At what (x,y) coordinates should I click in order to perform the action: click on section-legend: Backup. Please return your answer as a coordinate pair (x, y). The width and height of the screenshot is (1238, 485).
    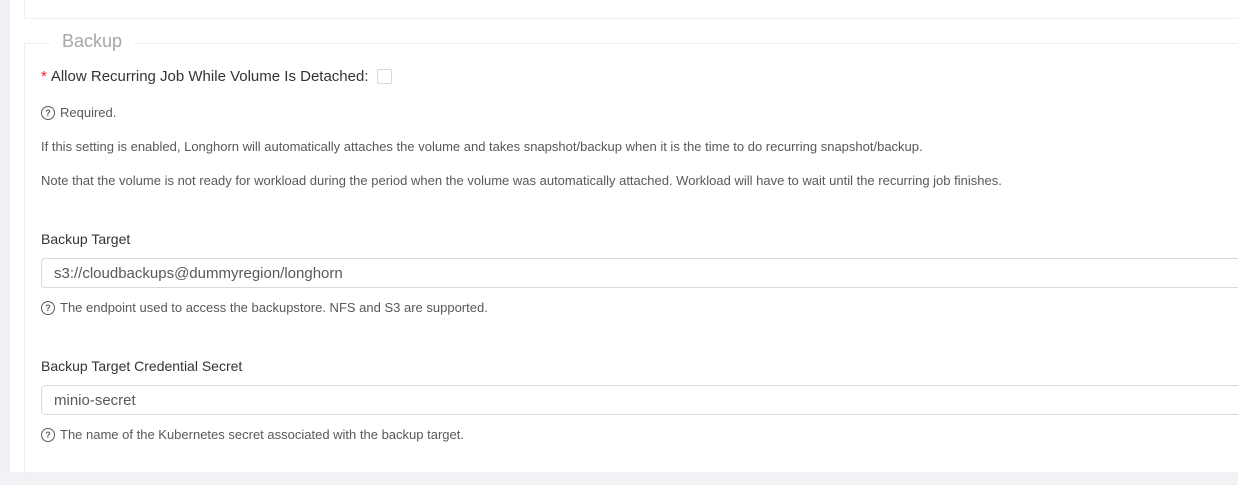
    Looking at the image, I should click on (92, 41).